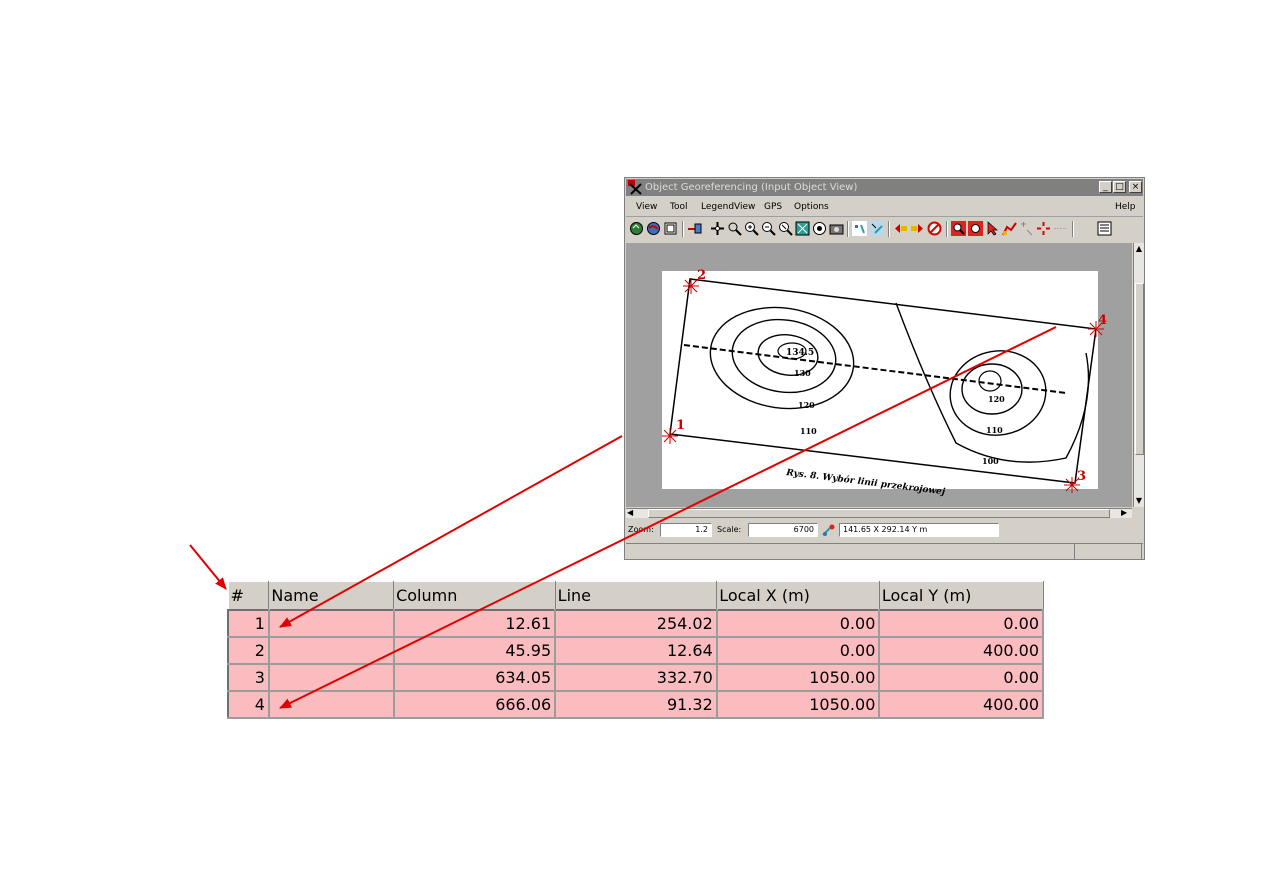 Image resolution: width=1263 pixels, height=893 pixels. Describe the element at coordinates (798, 596) in the screenshot. I see `column-header-local-x: Local X (m)` at that location.